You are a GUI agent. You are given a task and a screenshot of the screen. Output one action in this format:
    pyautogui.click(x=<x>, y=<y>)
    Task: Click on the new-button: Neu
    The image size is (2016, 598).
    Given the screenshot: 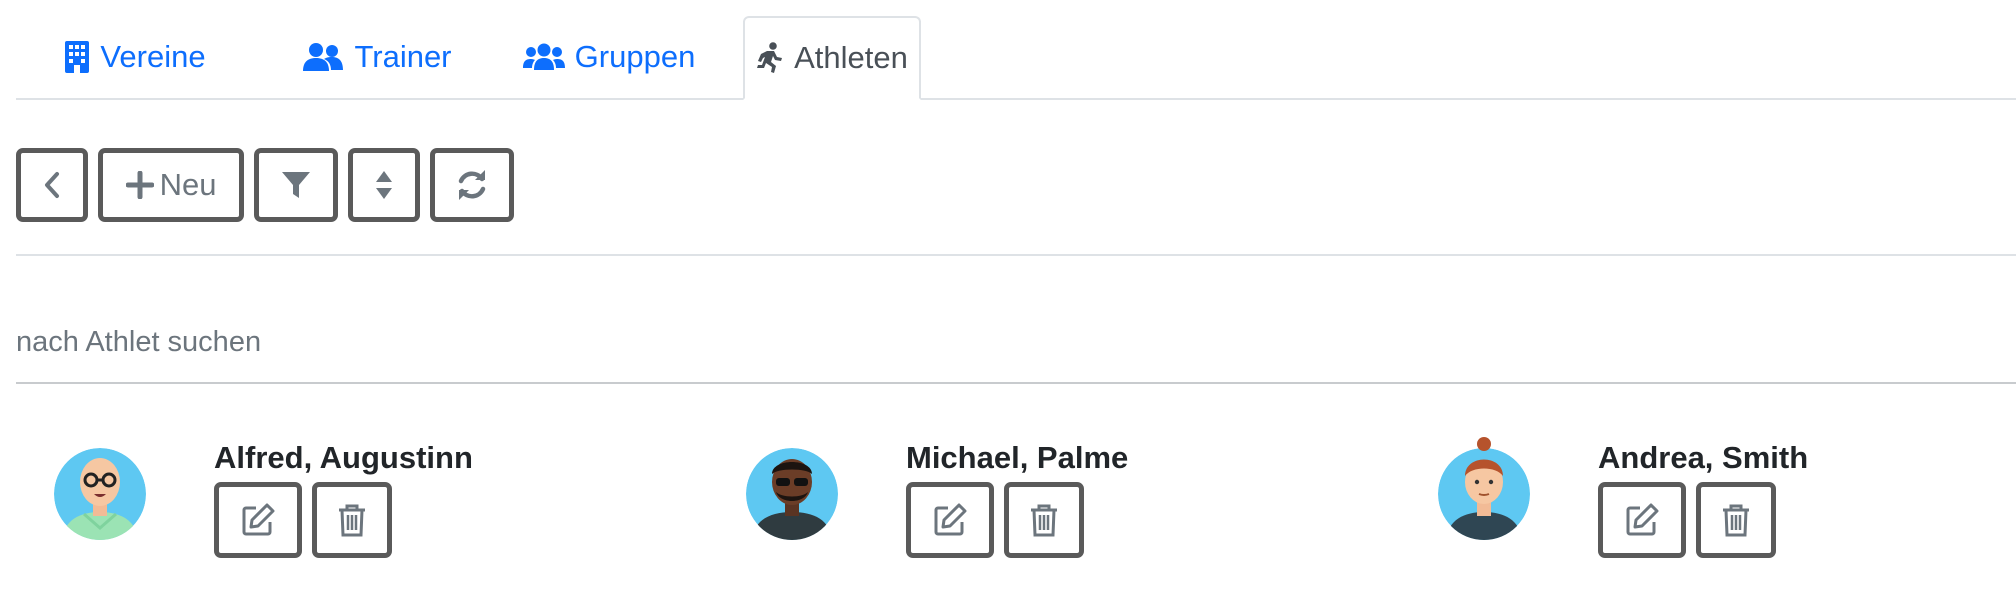 What is the action you would take?
    pyautogui.click(x=171, y=185)
    